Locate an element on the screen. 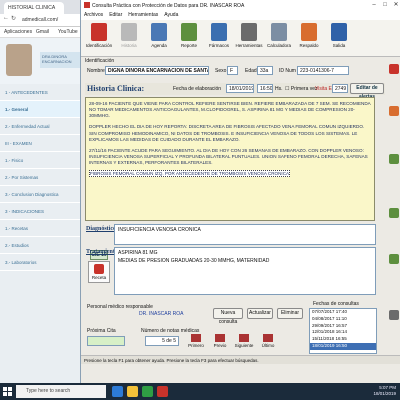  site-menu-item: III - EXAMEN is located at coordinates (40, 143).